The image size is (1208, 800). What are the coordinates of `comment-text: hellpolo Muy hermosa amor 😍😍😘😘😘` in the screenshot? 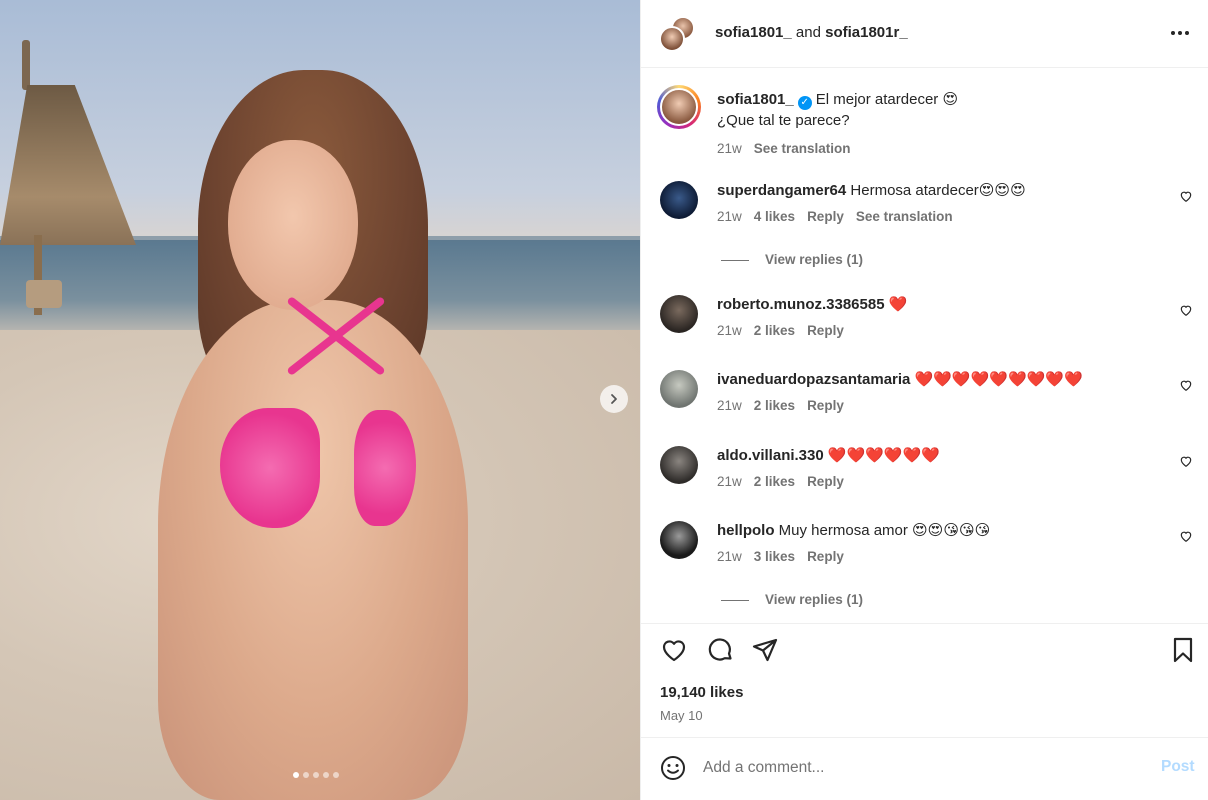 It's located at (937, 531).